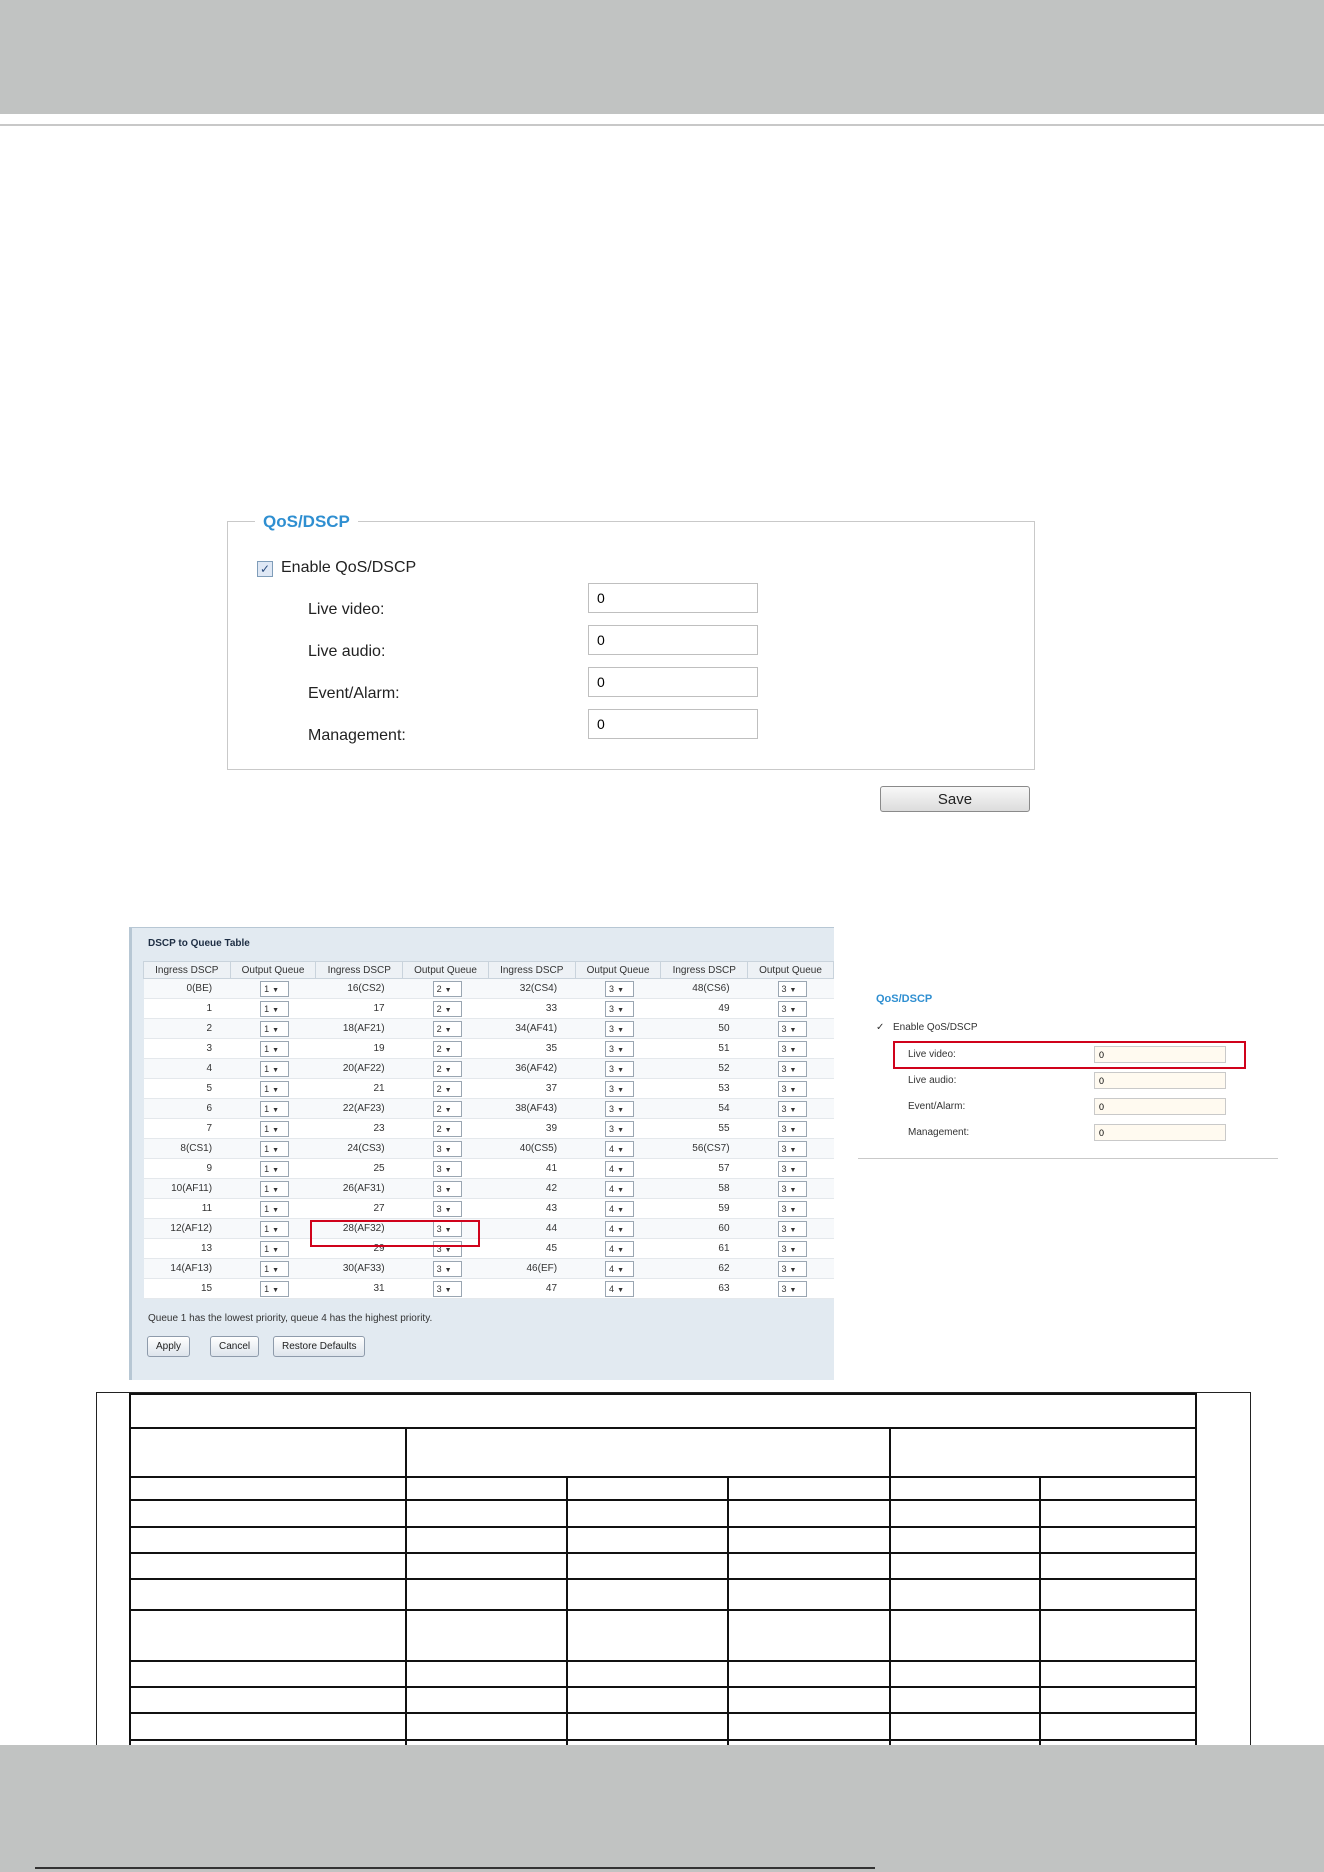 Image resolution: width=1324 pixels, height=1872 pixels. Describe the element at coordinates (1160, 1106) in the screenshot. I see `mini-event-alarm-input` at that location.